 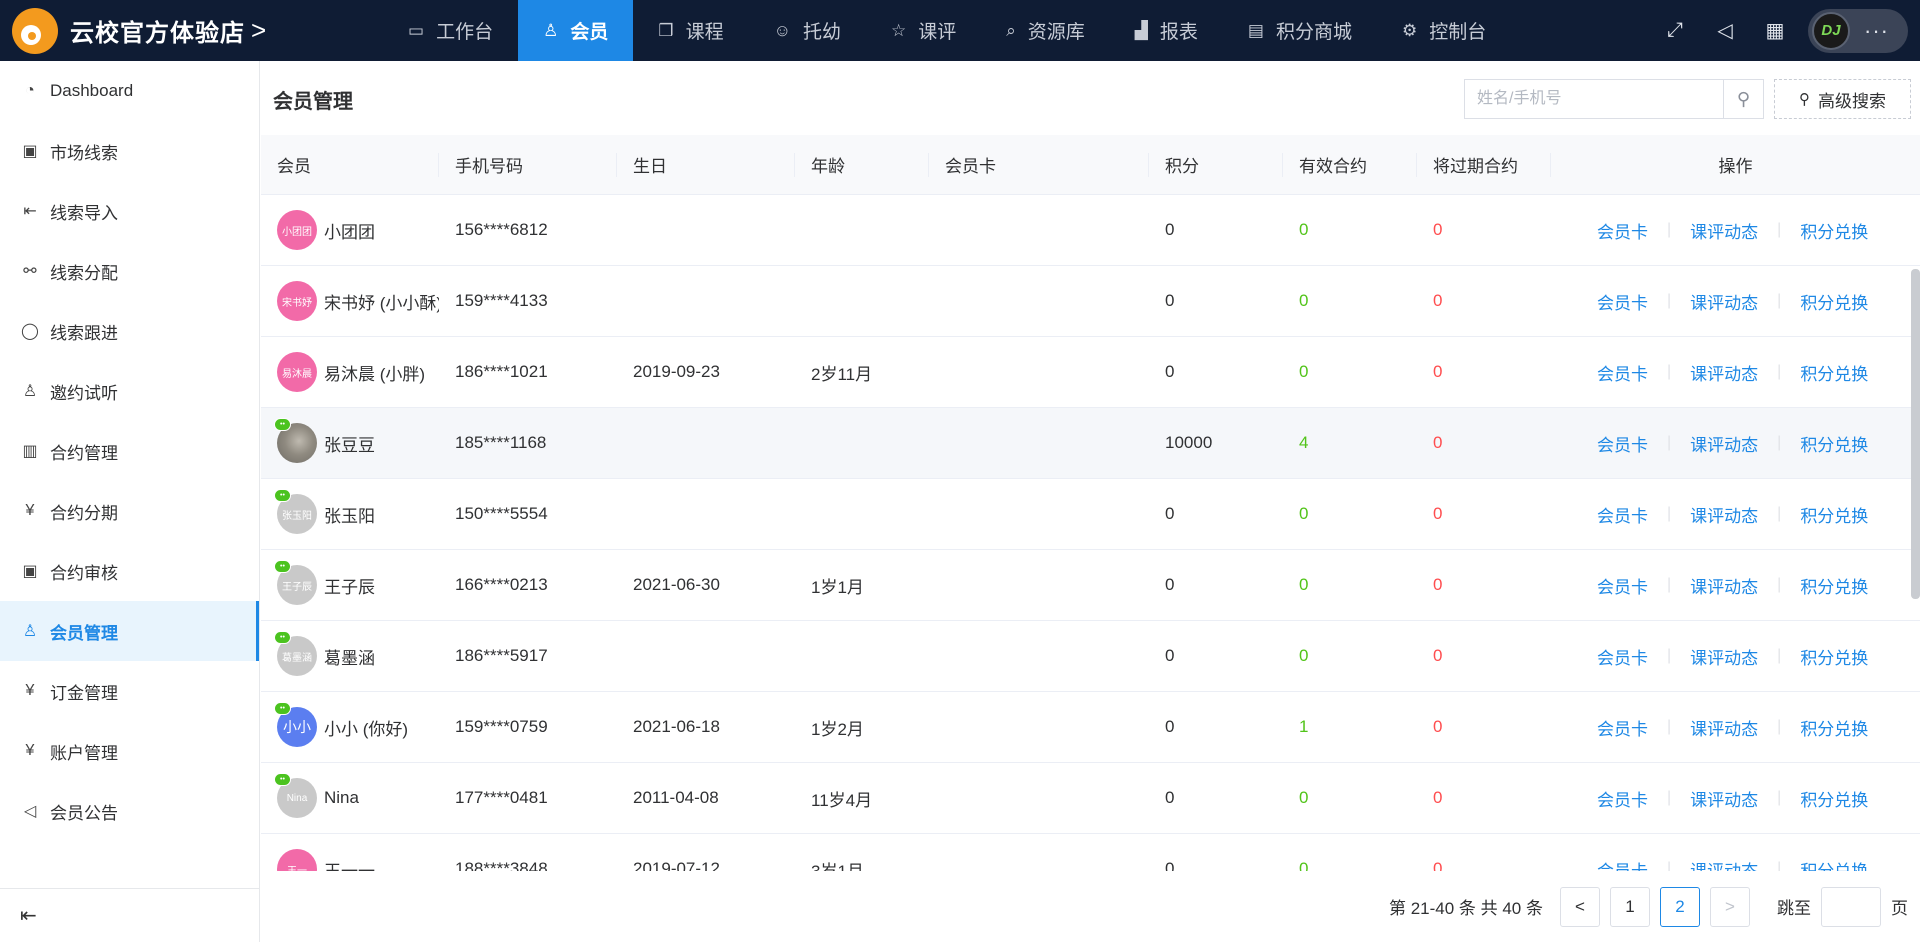 What do you see at coordinates (1090, 656) in the screenshot?
I see `table-row: 葛墨涵 •• 葛墨涵 186****5917 0 0 0 会员卡 | 课评动态 | 积分兑换` at bounding box center [1090, 656].